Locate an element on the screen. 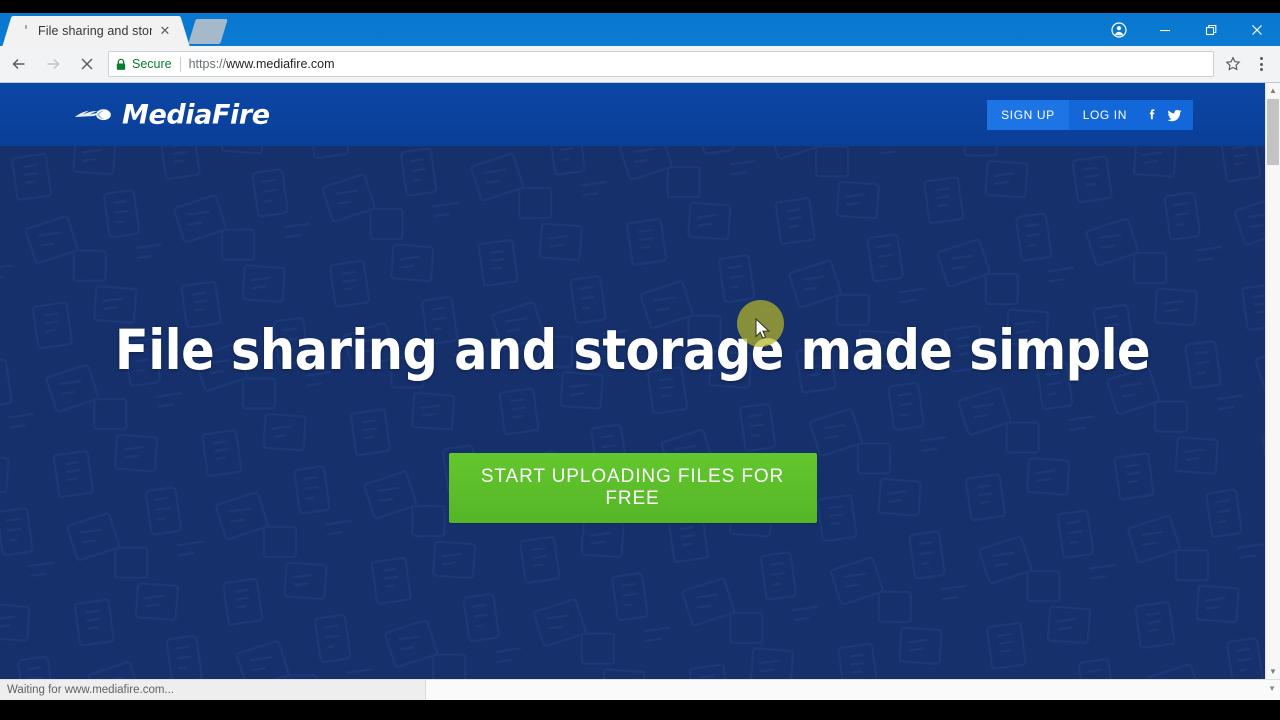  browser-toolbar: Secure https://www.mediafire.com is located at coordinates (640, 64).